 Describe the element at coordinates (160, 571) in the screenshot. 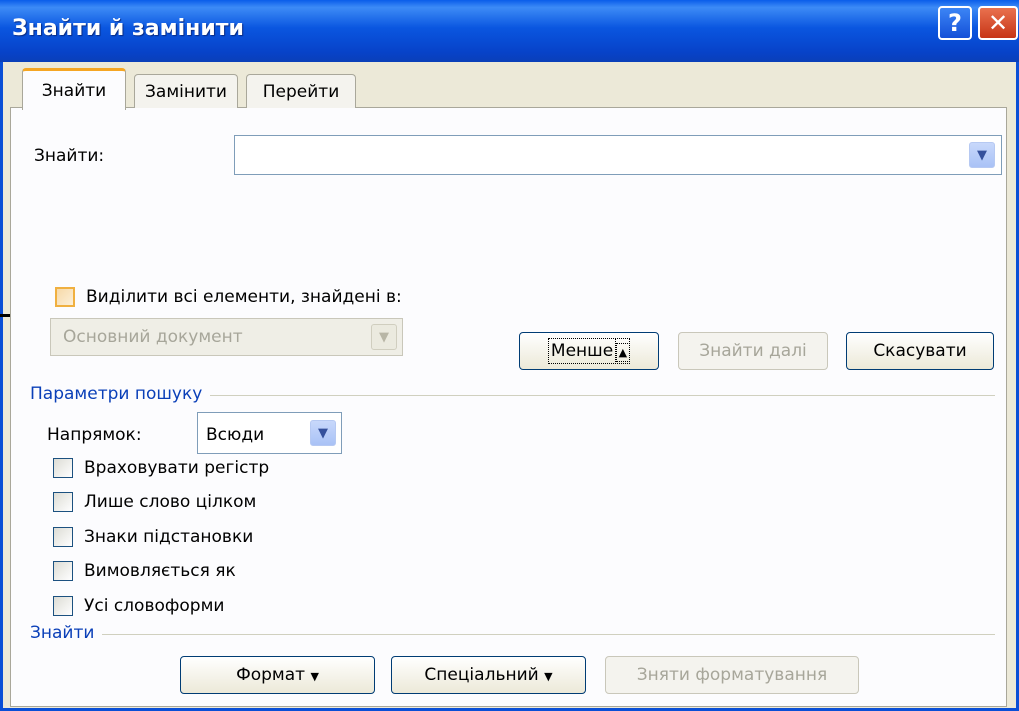

I see `sounds-like-label: Вимовляється як` at that location.